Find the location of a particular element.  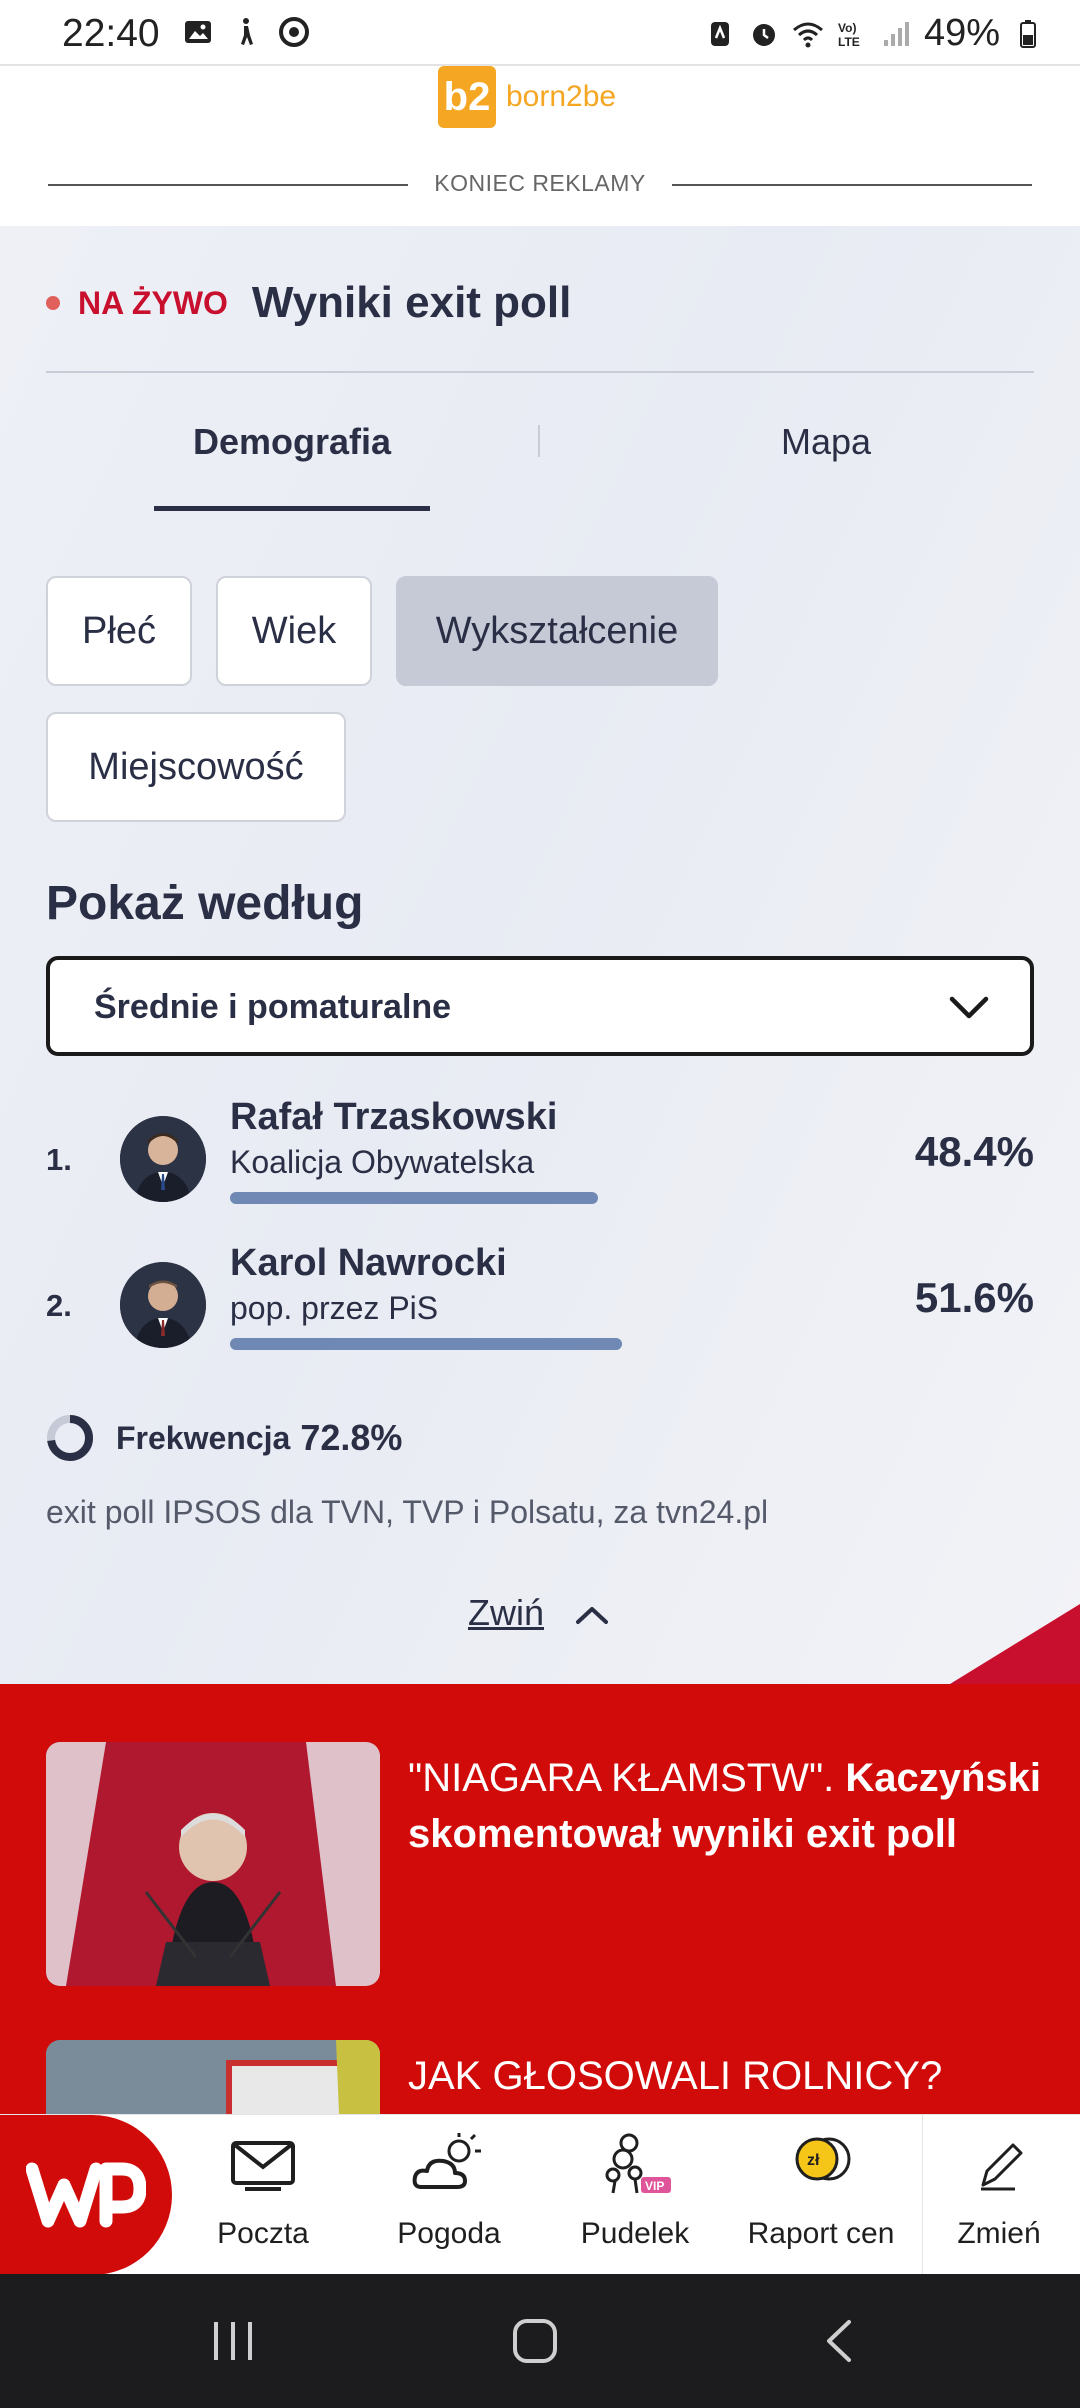

filter-chip-miejscowosc: Miejscowość is located at coordinates (196, 767).